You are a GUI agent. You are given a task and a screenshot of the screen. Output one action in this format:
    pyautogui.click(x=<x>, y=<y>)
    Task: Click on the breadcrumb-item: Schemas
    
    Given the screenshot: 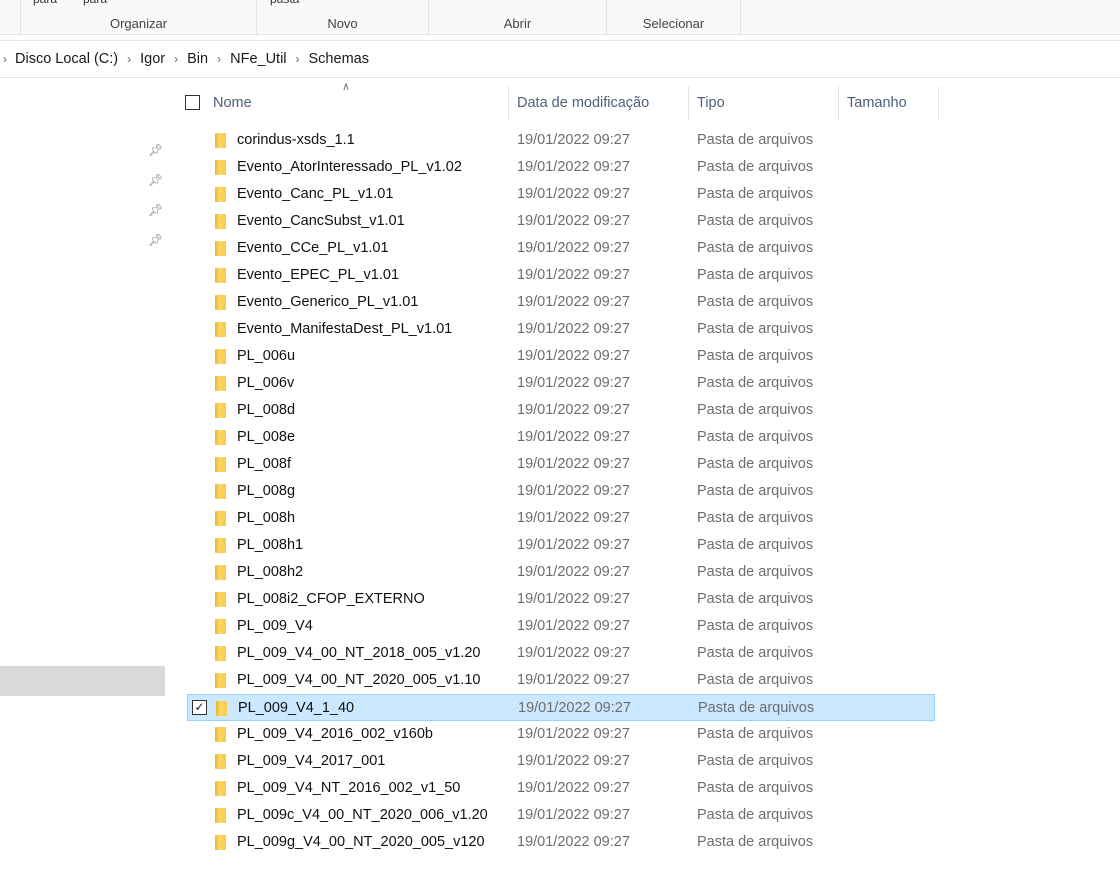 What is the action you would take?
    pyautogui.click(x=339, y=59)
    